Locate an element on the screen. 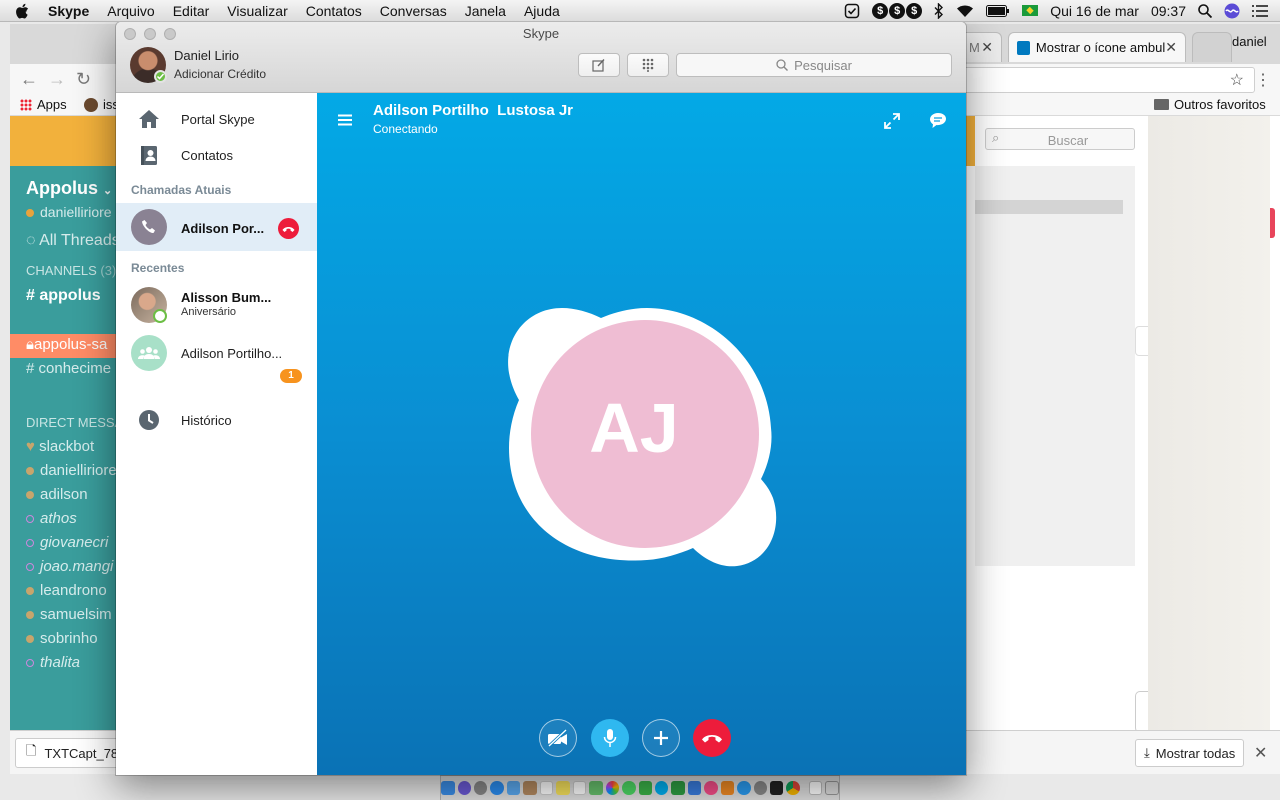 This screenshot has width=1280, height=800. profile-name: daniel is located at coordinates (1249, 41).